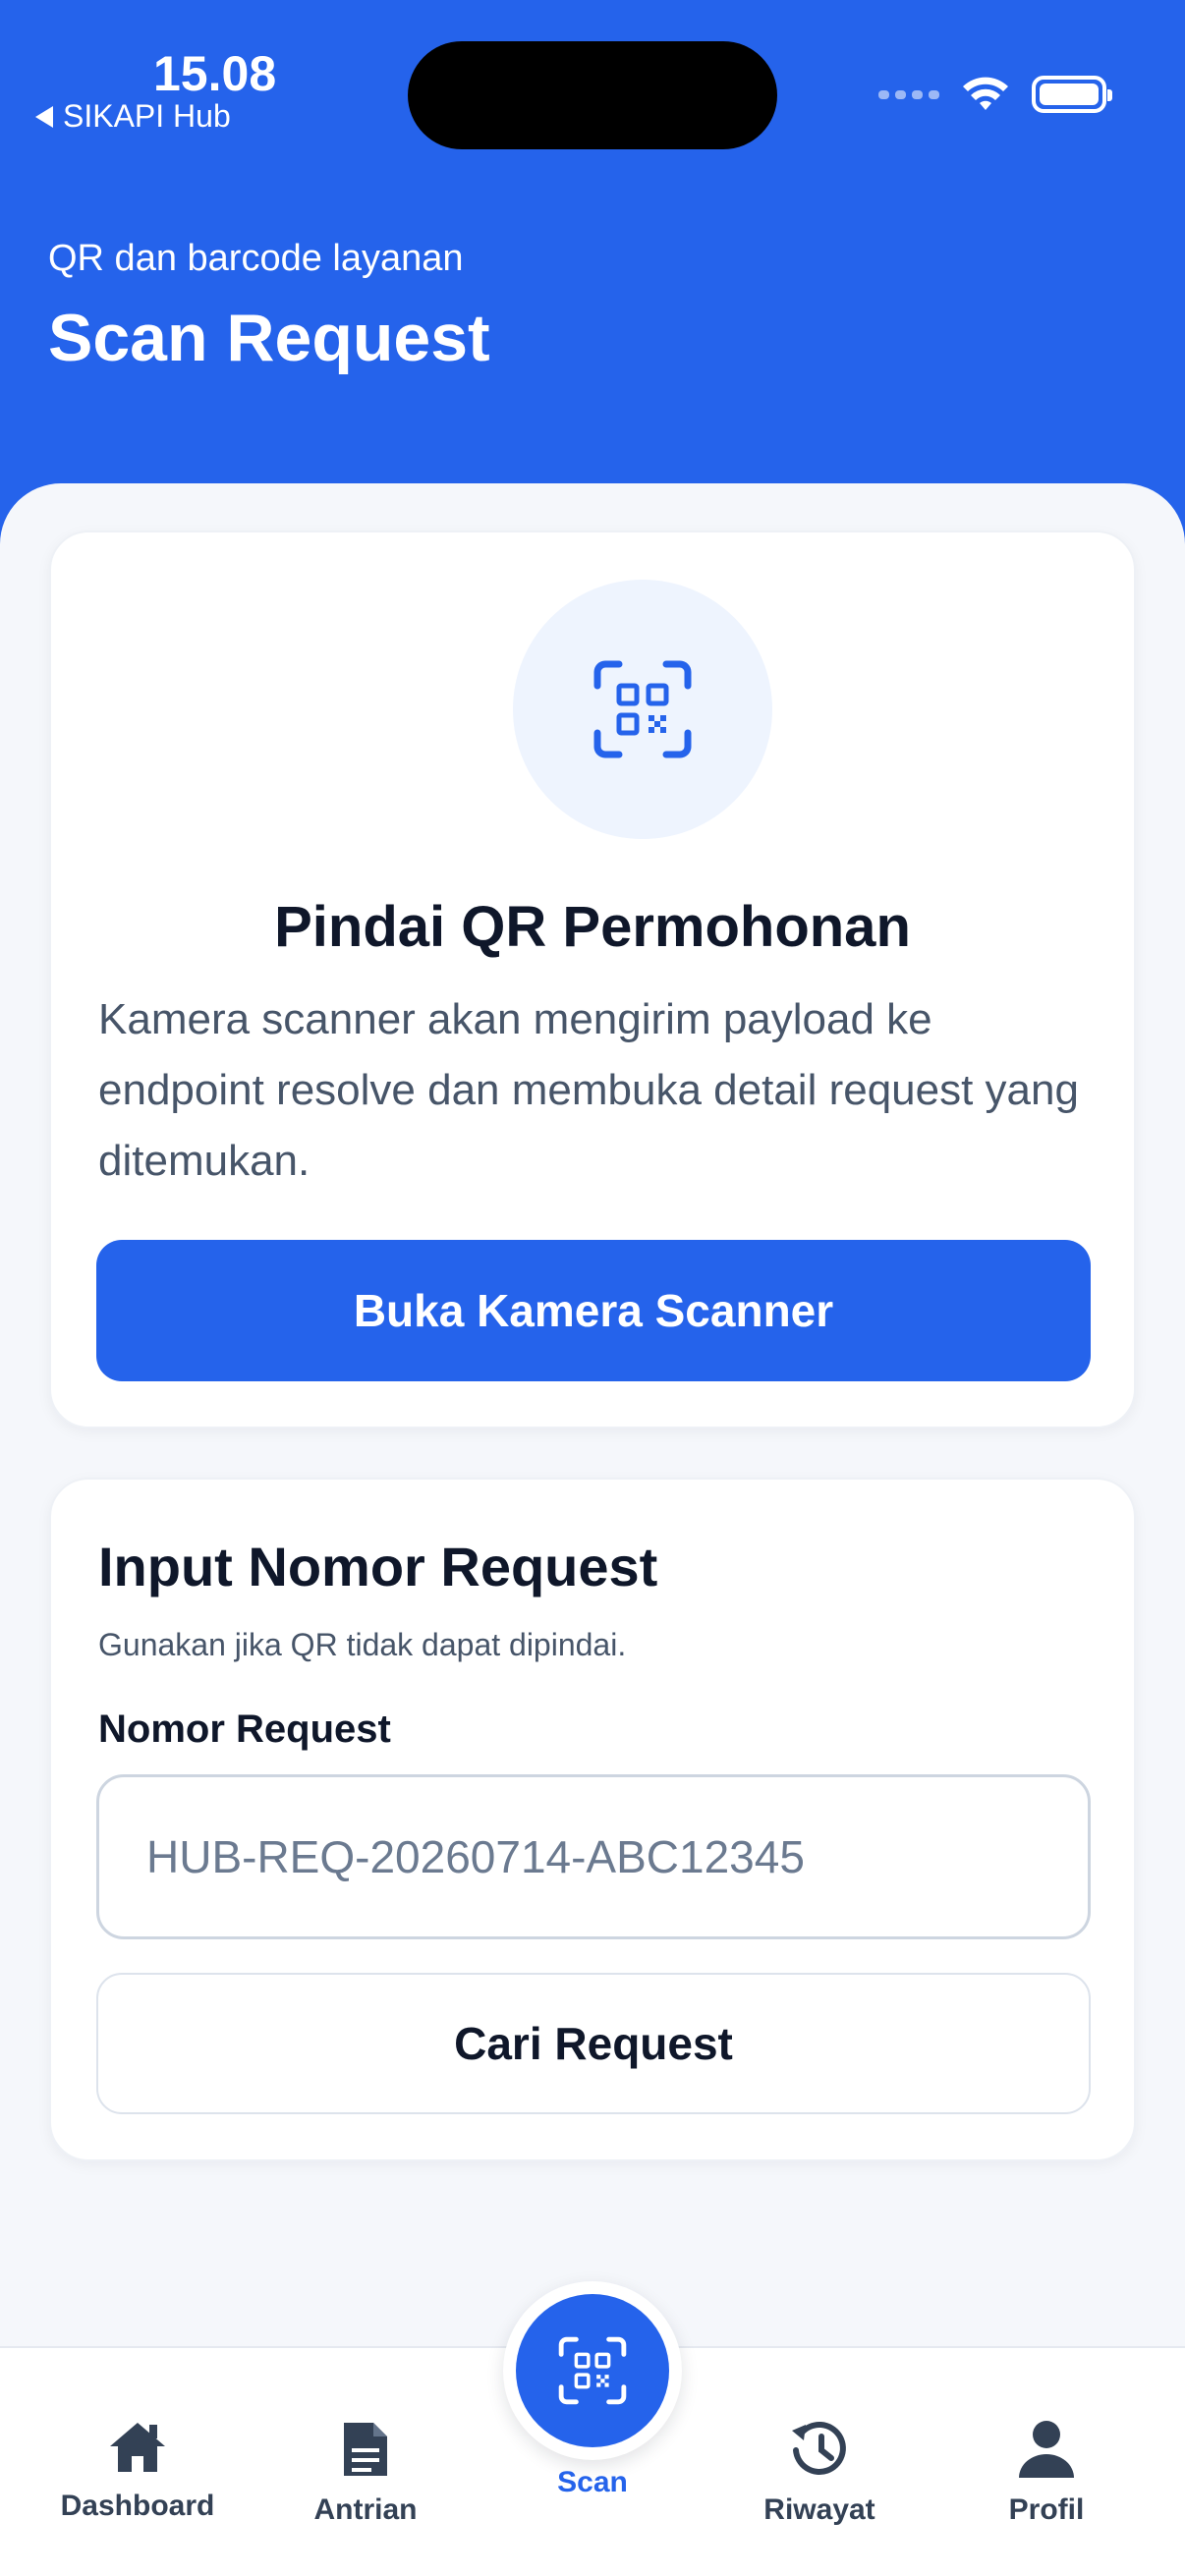 Image resolution: width=1185 pixels, height=2576 pixels. I want to click on status-indicators, so click(995, 94).